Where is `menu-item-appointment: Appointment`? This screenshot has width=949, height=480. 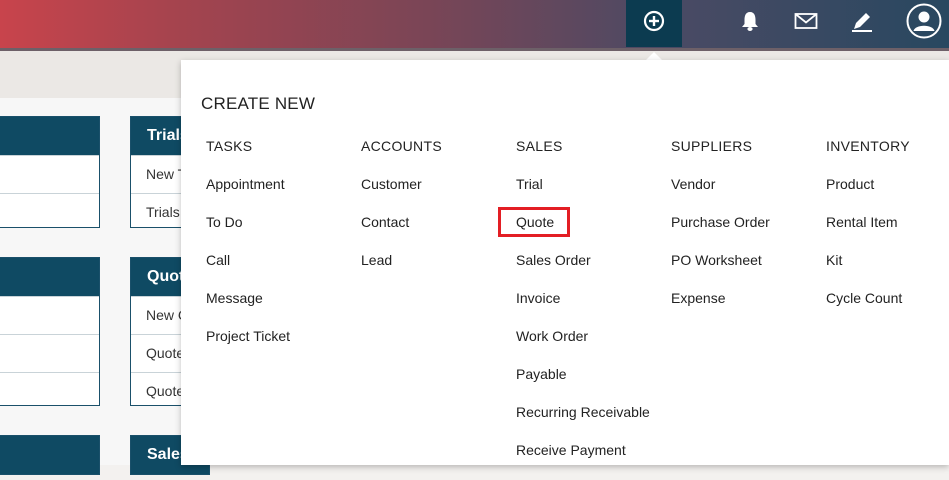
menu-item-appointment: Appointment is located at coordinates (248, 195).